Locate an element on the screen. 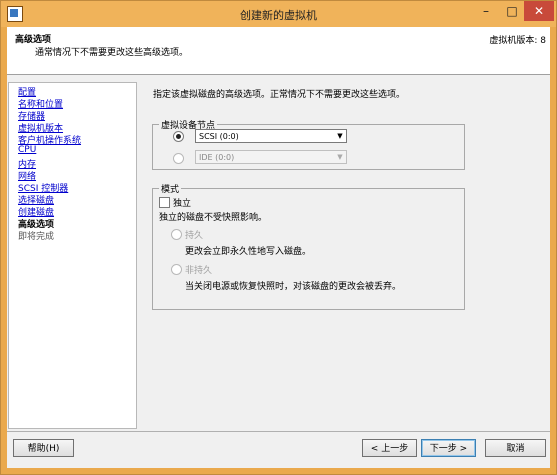  nonpersistent-radio is located at coordinates (176, 269).